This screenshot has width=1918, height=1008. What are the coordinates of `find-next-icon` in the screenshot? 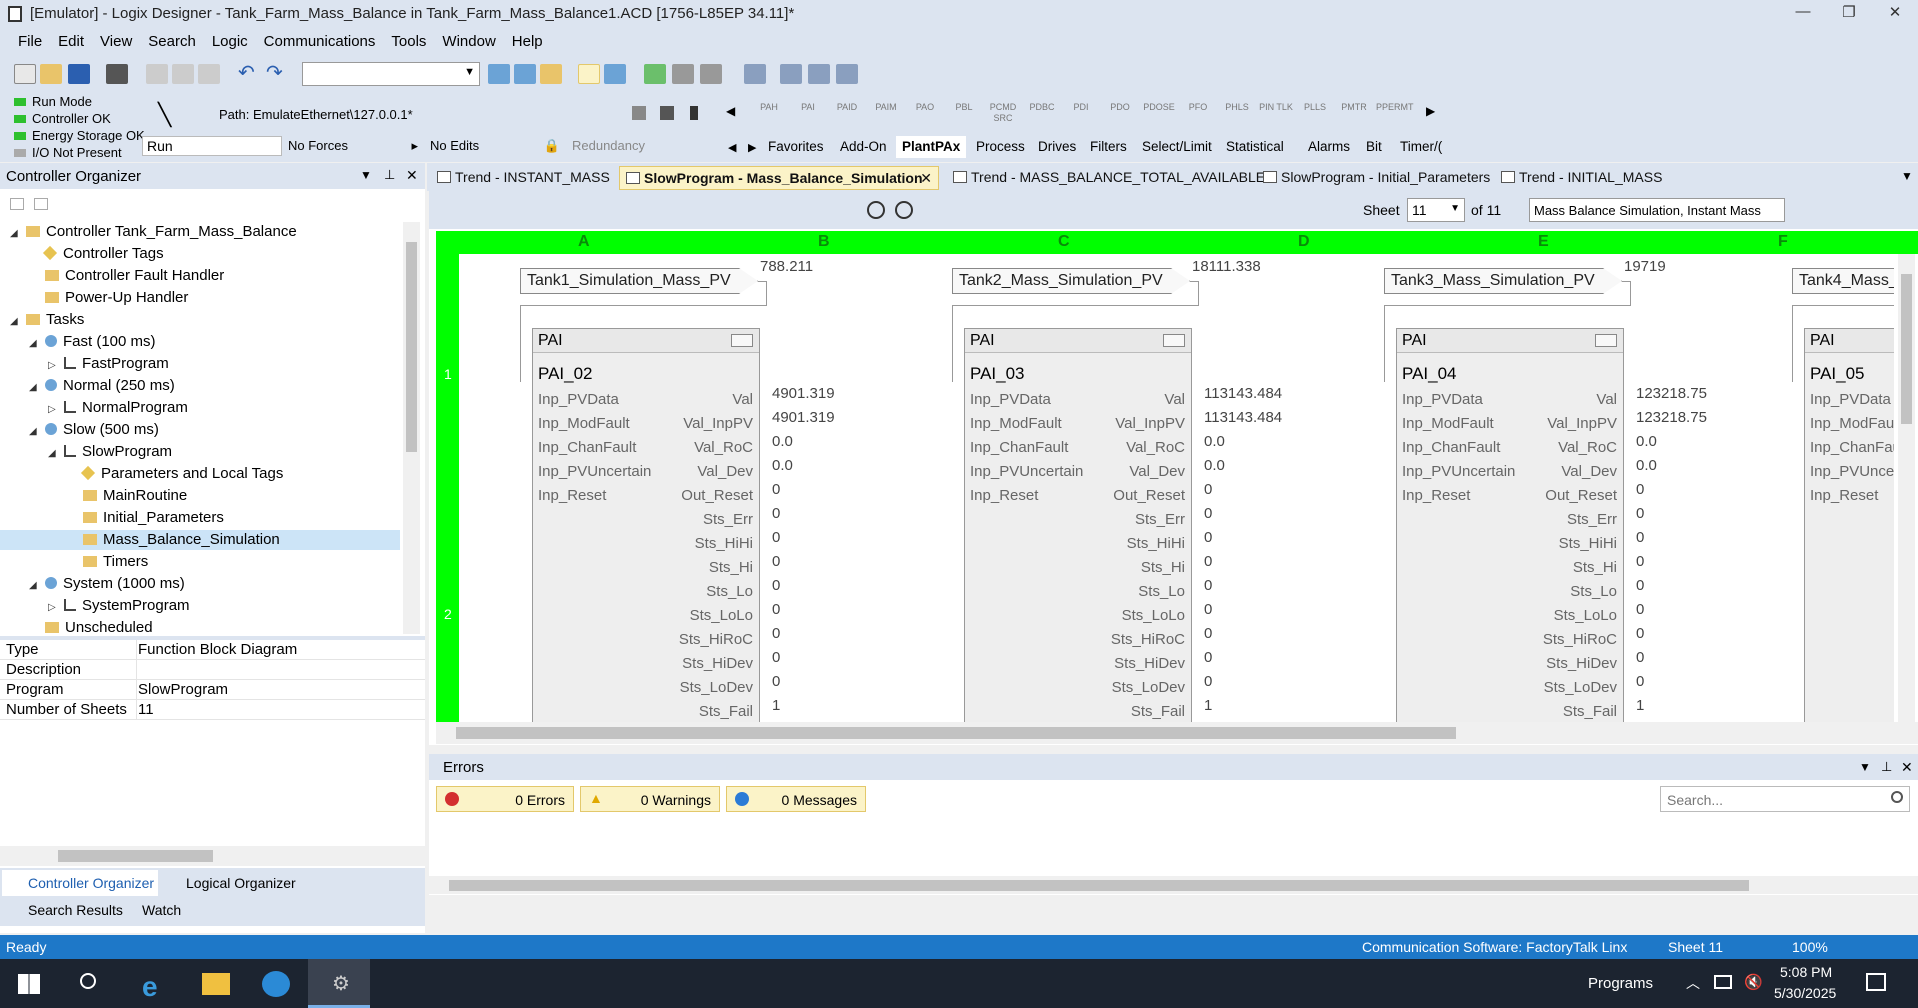 It's located at (525, 74).